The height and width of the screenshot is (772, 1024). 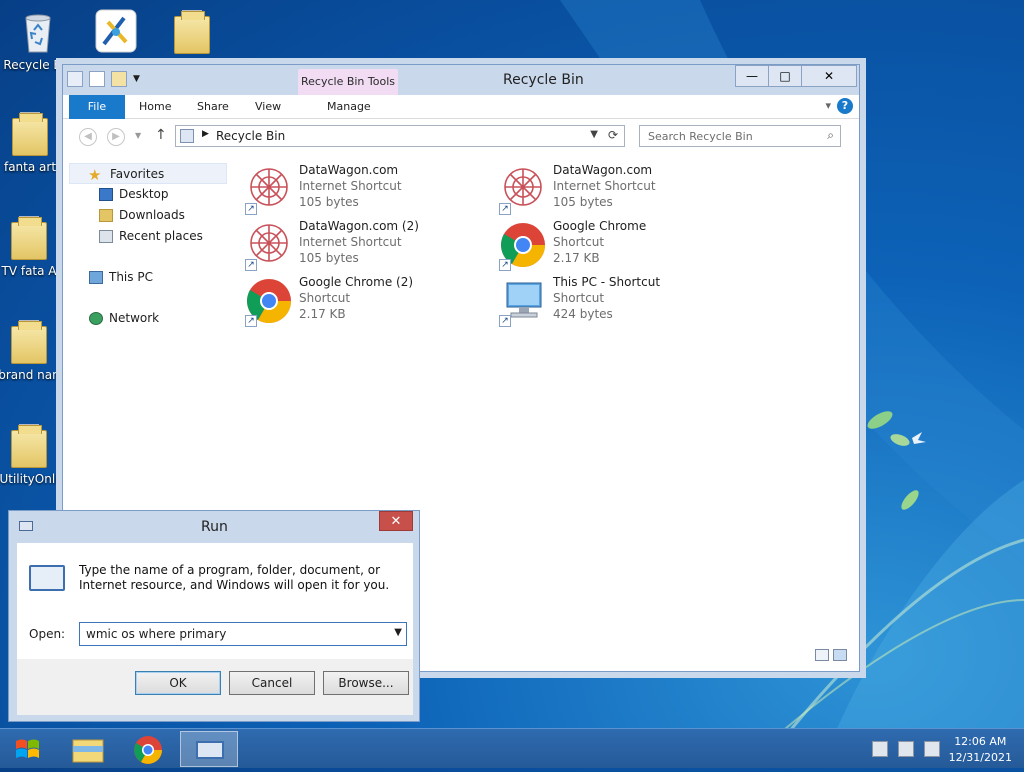 I want to click on desktop-icon-brand-nan: brand nan, so click(x=31, y=350).